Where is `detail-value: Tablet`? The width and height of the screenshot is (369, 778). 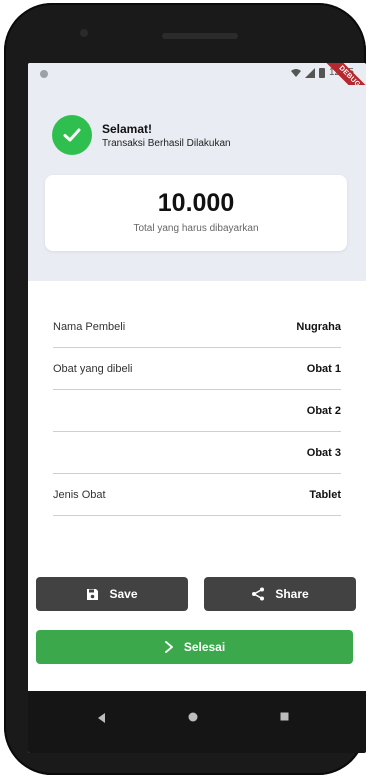 detail-value: Tablet is located at coordinates (325, 494).